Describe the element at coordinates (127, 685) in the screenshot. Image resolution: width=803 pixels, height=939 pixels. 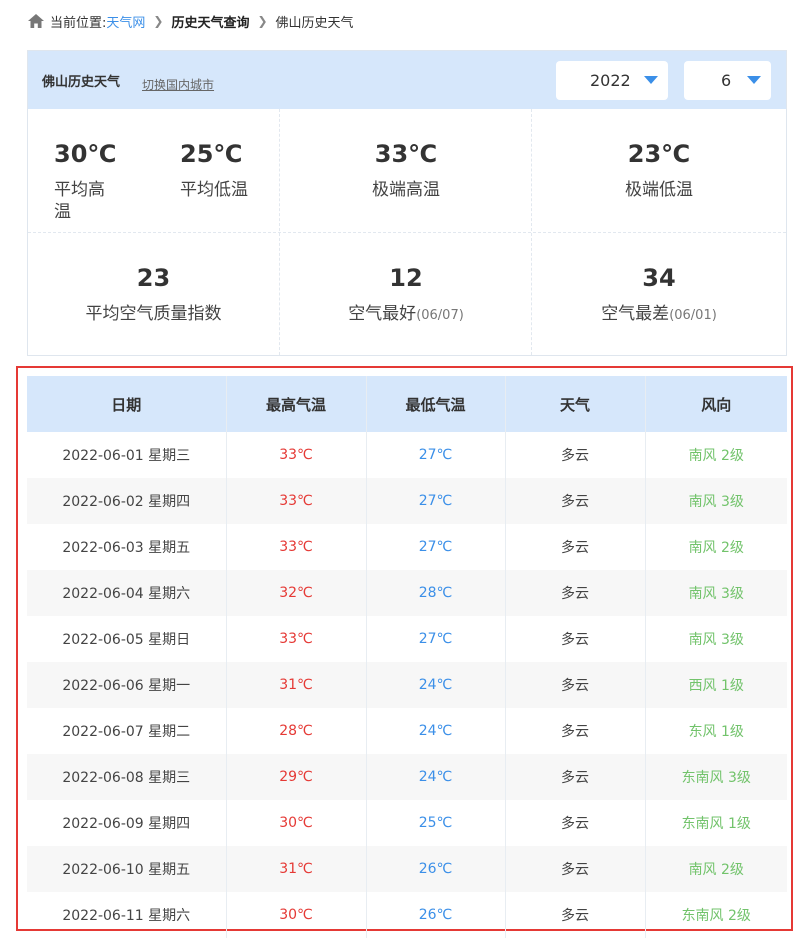
I see `cell-date: 2022-06-06 星期一` at that location.